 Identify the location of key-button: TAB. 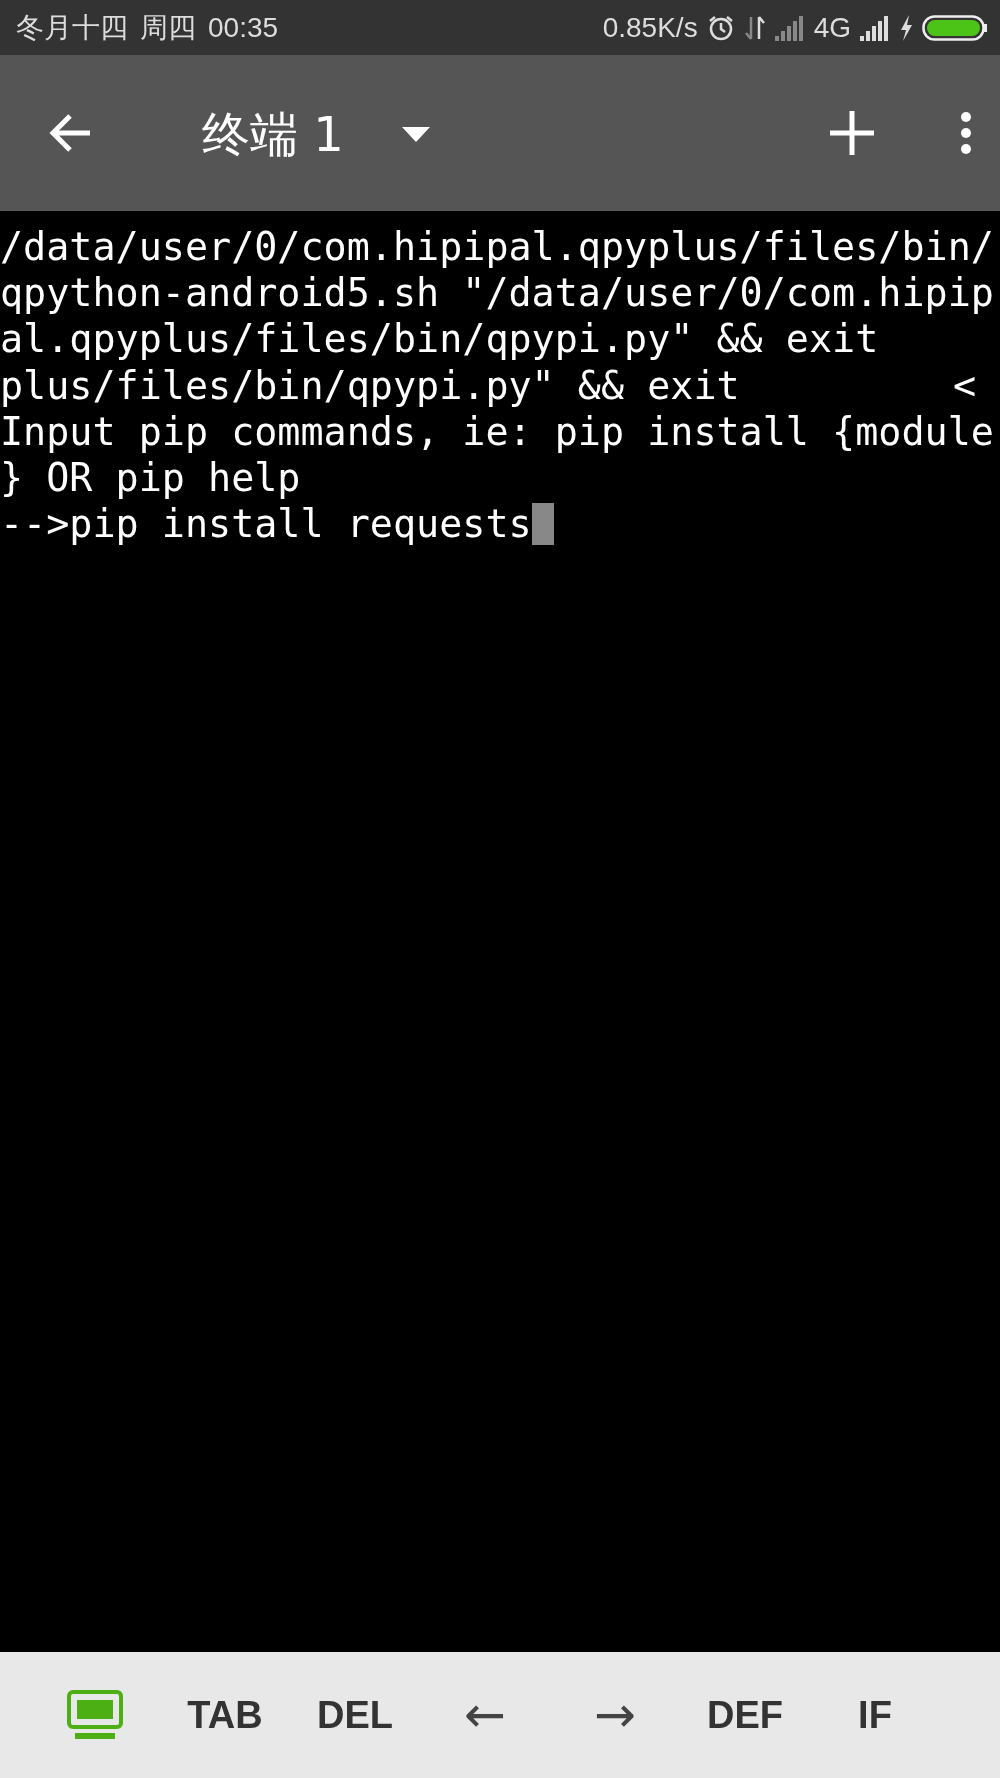
(225, 1715).